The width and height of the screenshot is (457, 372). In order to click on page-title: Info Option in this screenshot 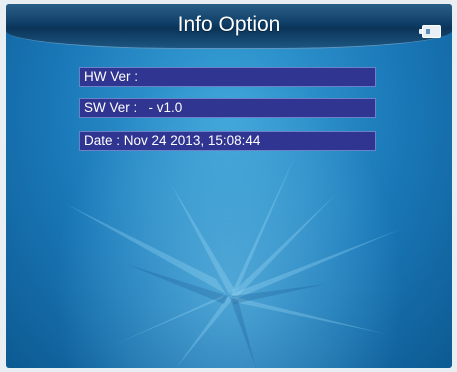, I will do `click(229, 24)`.